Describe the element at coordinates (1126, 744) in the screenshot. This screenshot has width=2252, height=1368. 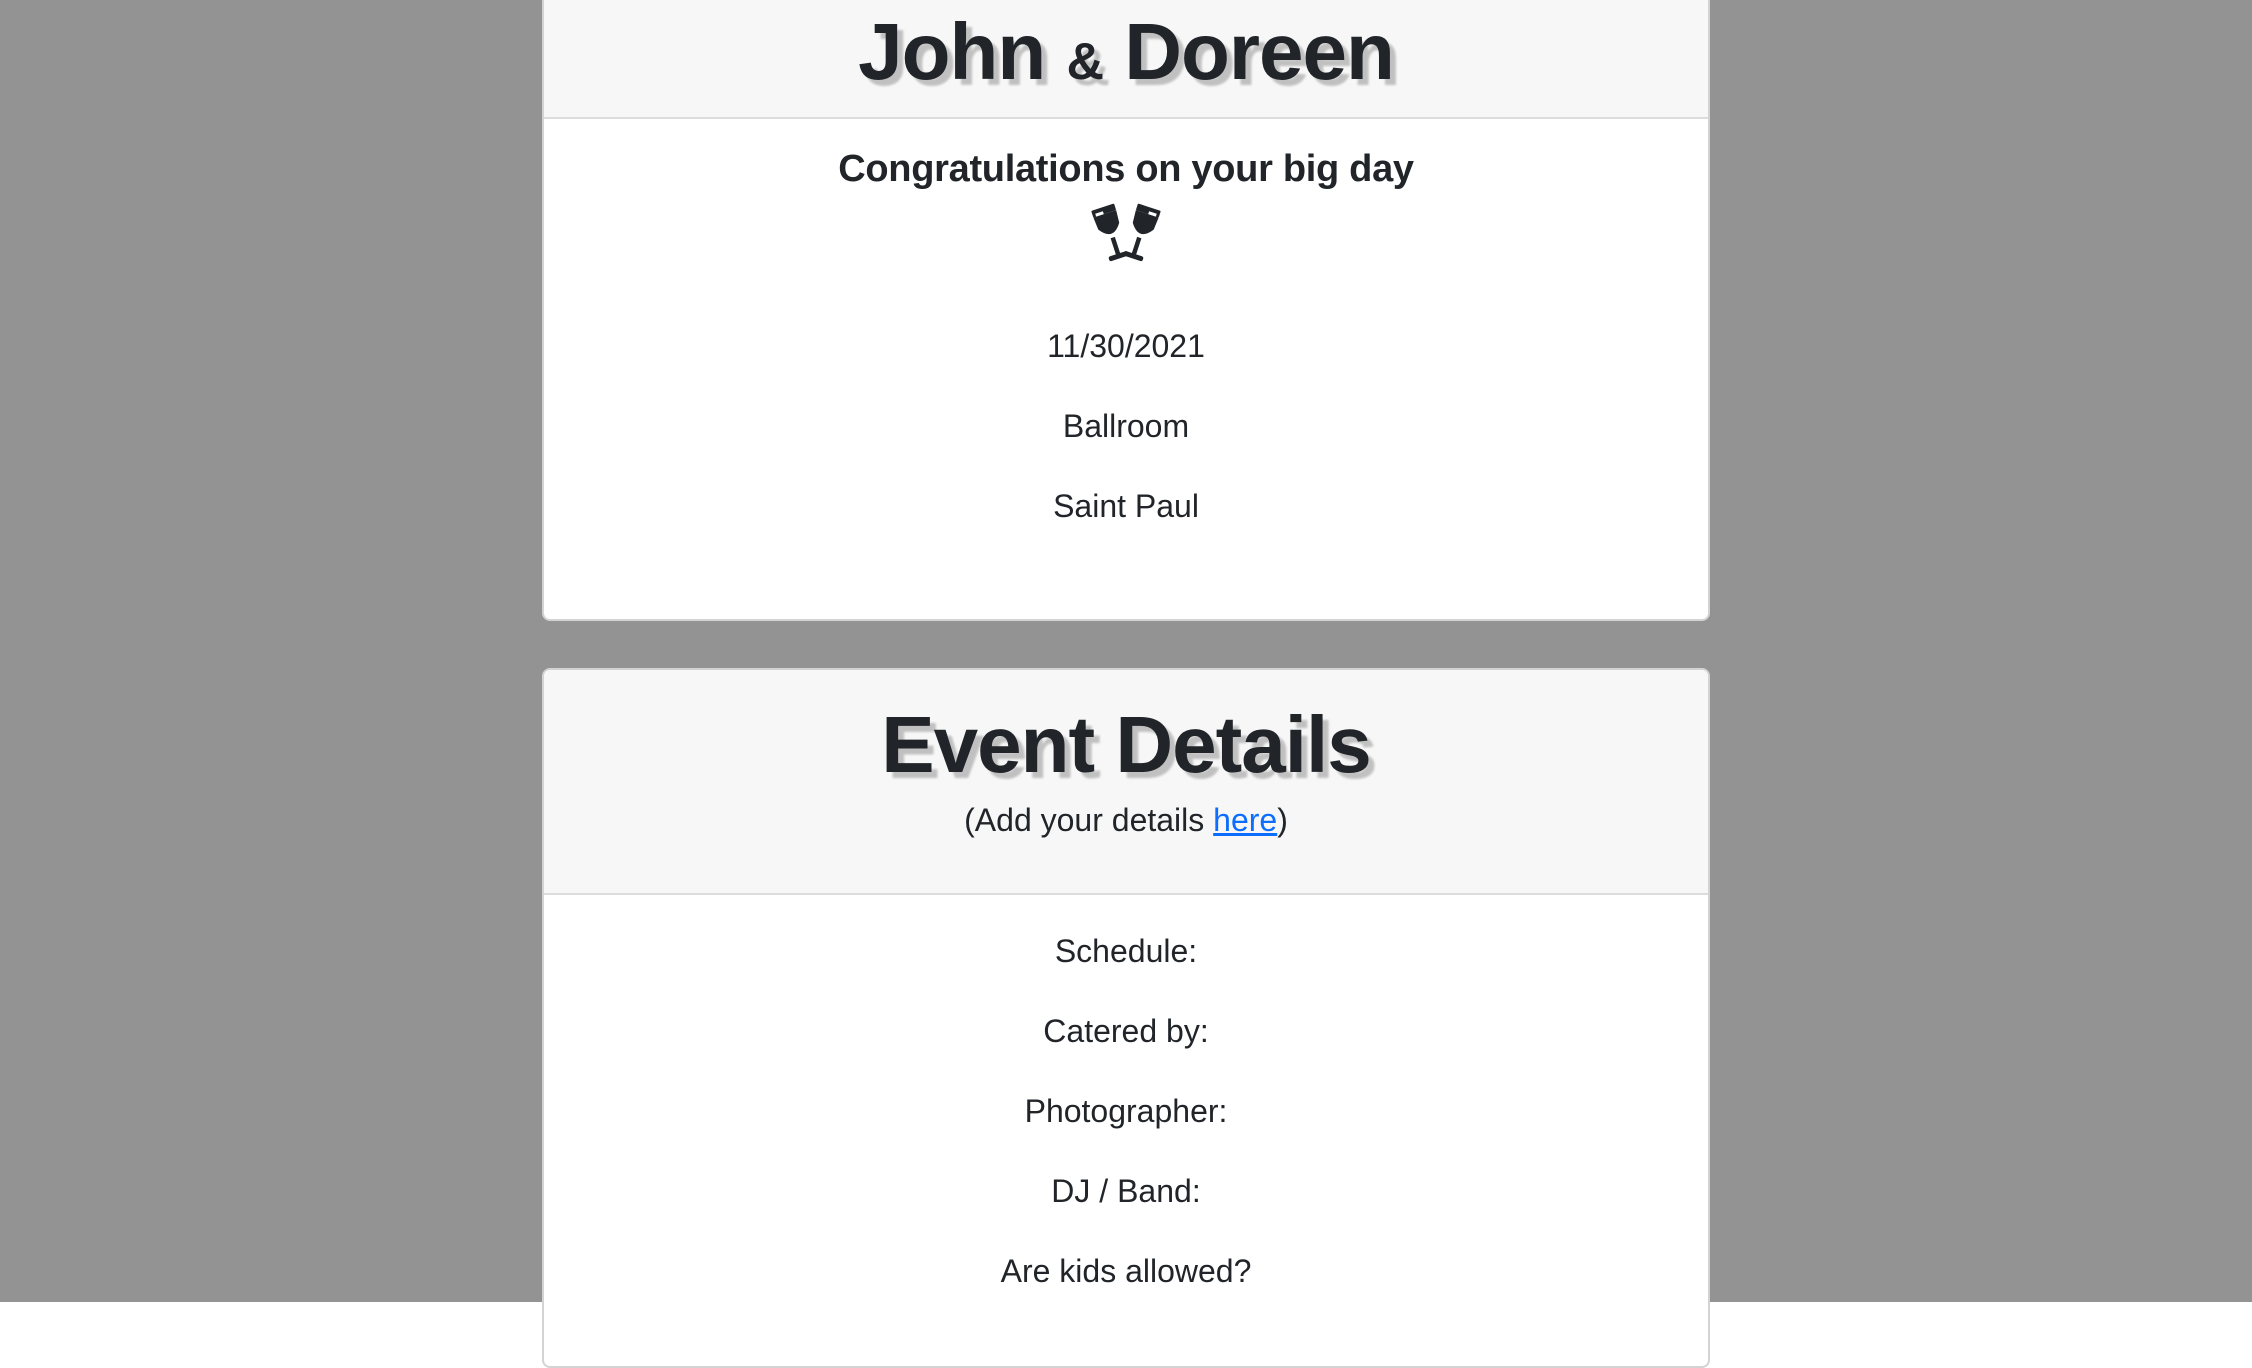
I see `event-details-title: Event Details` at that location.